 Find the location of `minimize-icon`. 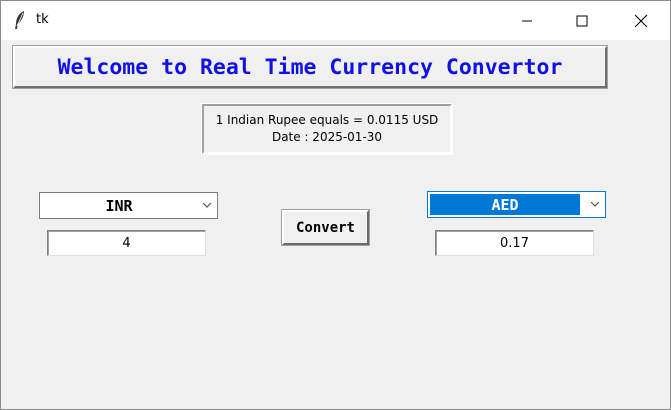

minimize-icon is located at coordinates (527, 20).